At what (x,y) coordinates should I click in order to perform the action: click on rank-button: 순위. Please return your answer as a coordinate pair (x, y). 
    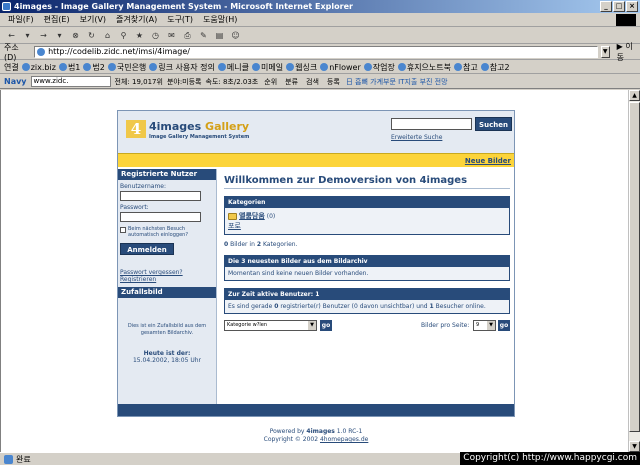
    Looking at the image, I should click on (270, 82).